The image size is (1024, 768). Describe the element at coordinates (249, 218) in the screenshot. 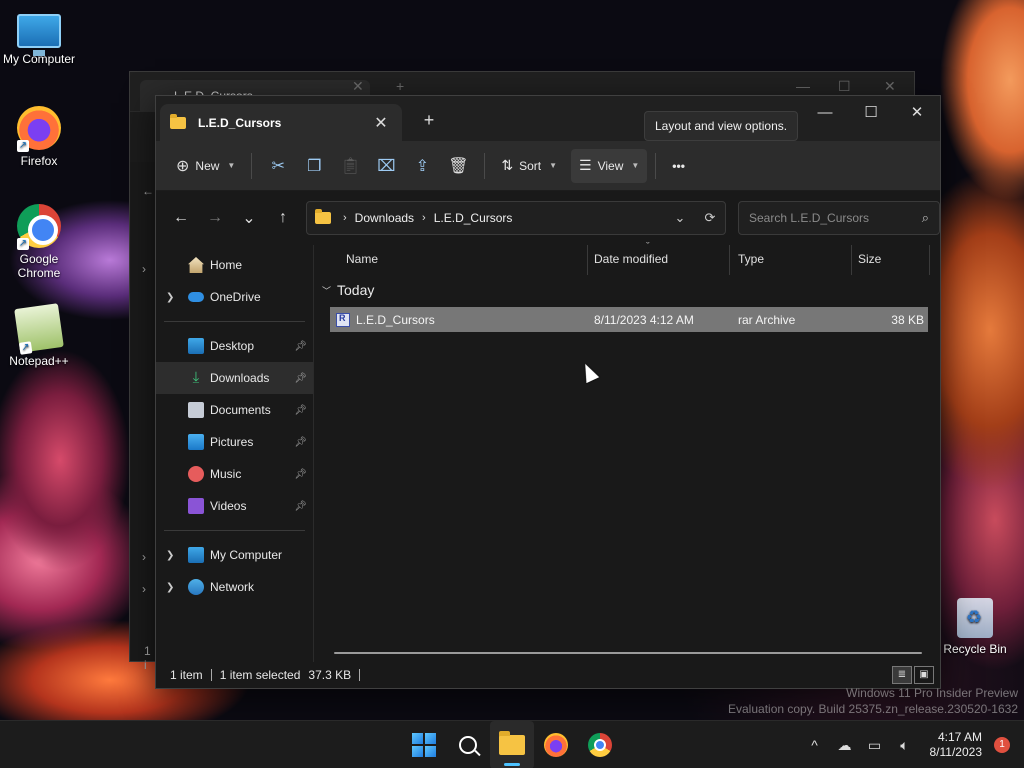

I see `recent-locations-button: ⌄` at that location.